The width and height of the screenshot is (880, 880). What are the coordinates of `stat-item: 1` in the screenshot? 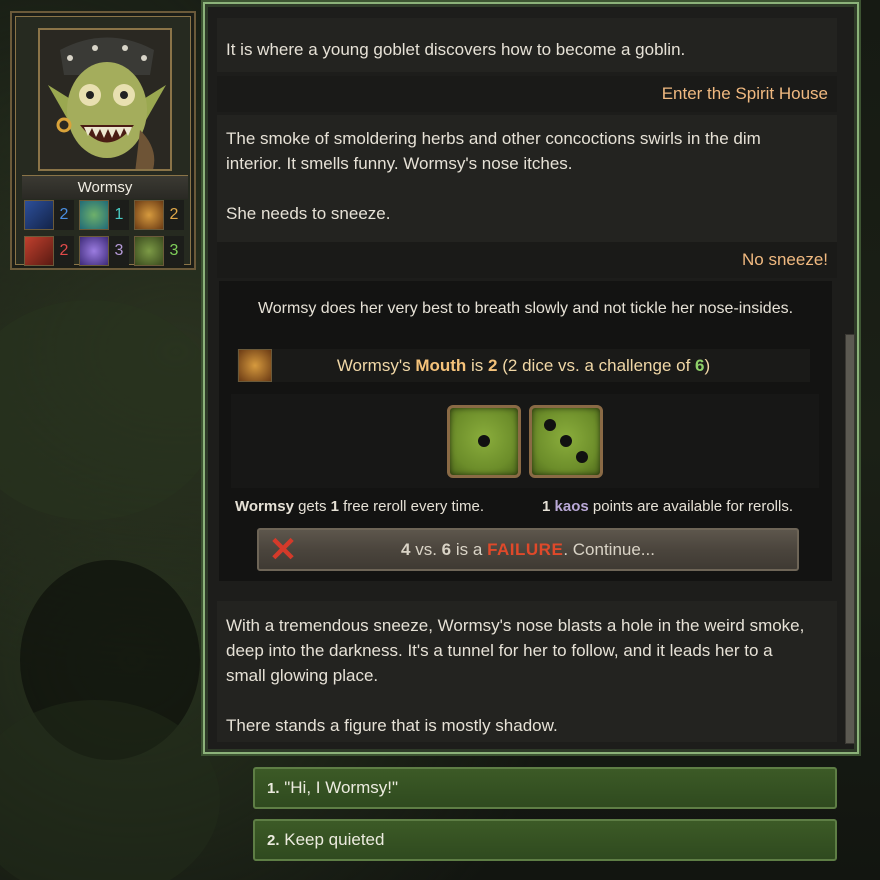 It's located at (105, 215).